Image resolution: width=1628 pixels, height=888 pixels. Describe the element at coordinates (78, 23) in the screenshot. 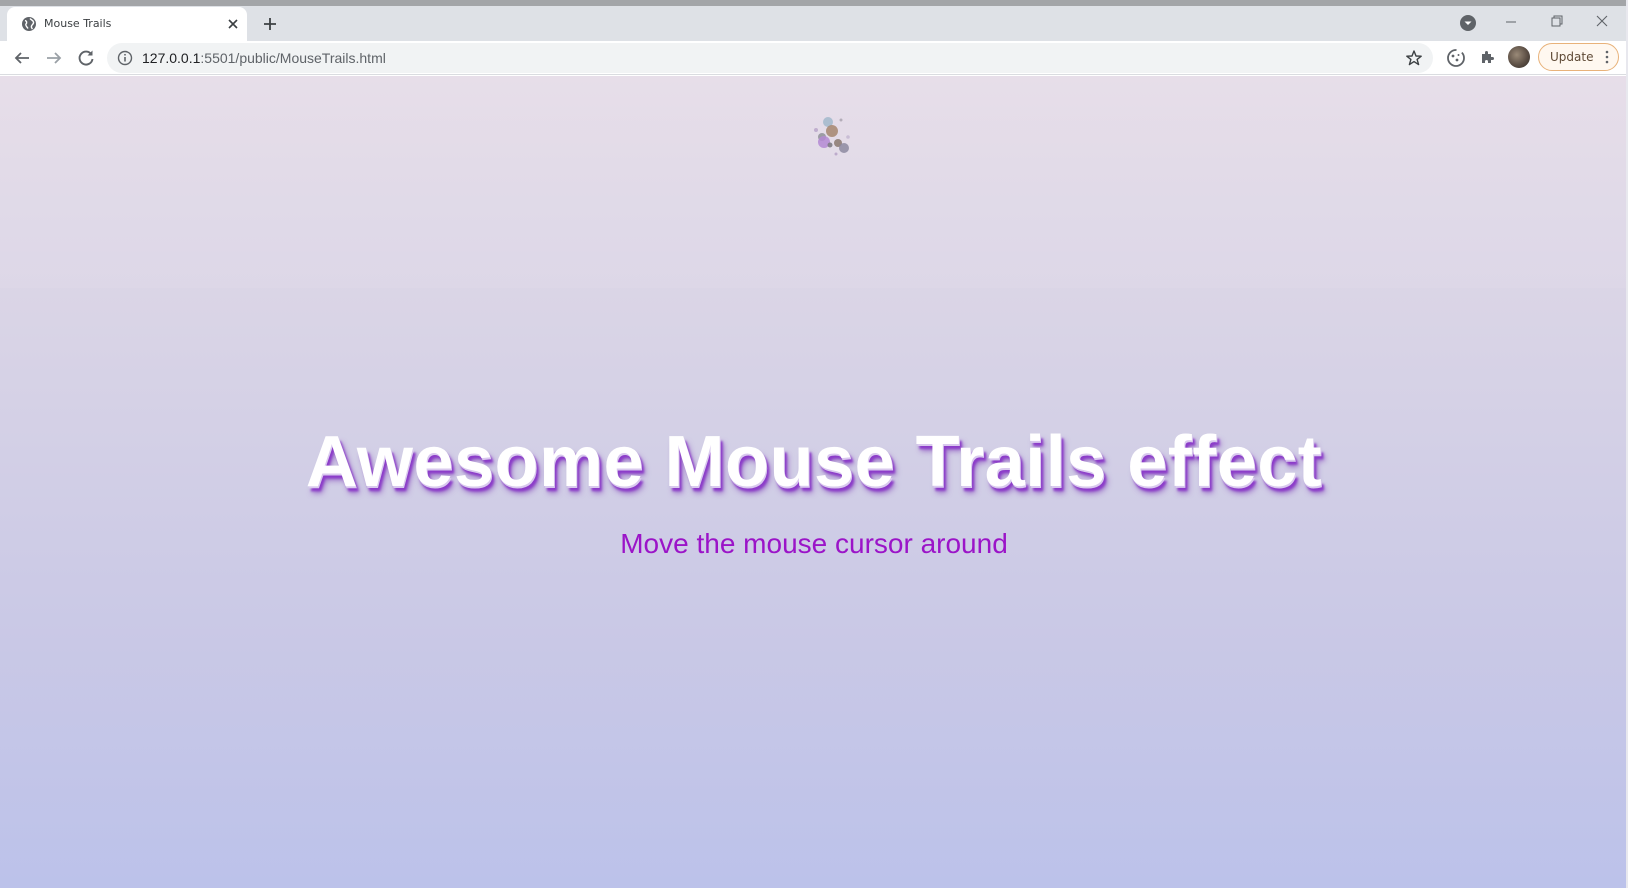

I see `tab-title: Mouse Trails` at that location.